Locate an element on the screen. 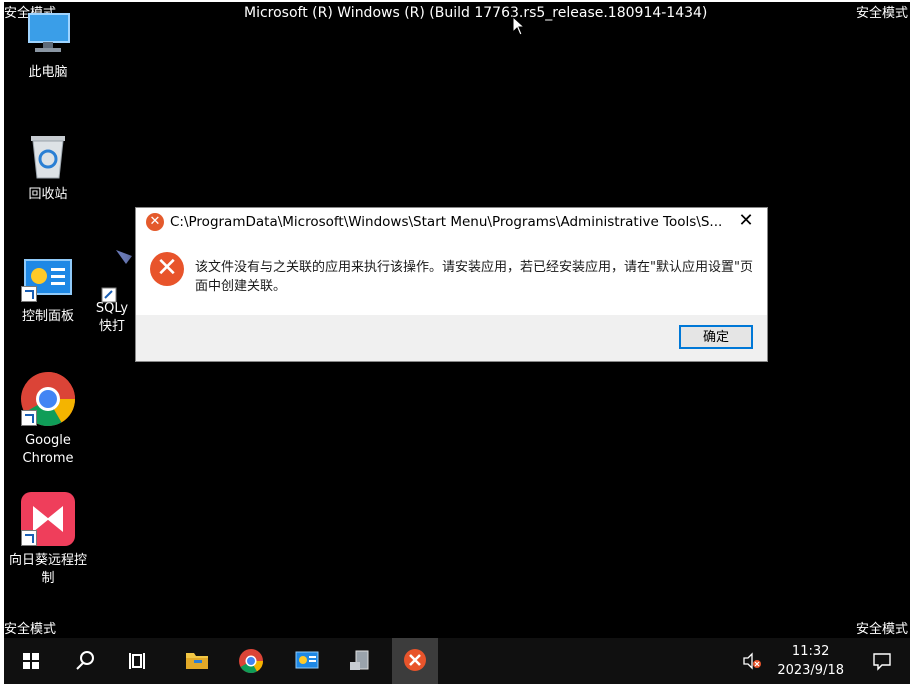  taskbar: 11:32 2023/9/18 is located at coordinates (457, 661).